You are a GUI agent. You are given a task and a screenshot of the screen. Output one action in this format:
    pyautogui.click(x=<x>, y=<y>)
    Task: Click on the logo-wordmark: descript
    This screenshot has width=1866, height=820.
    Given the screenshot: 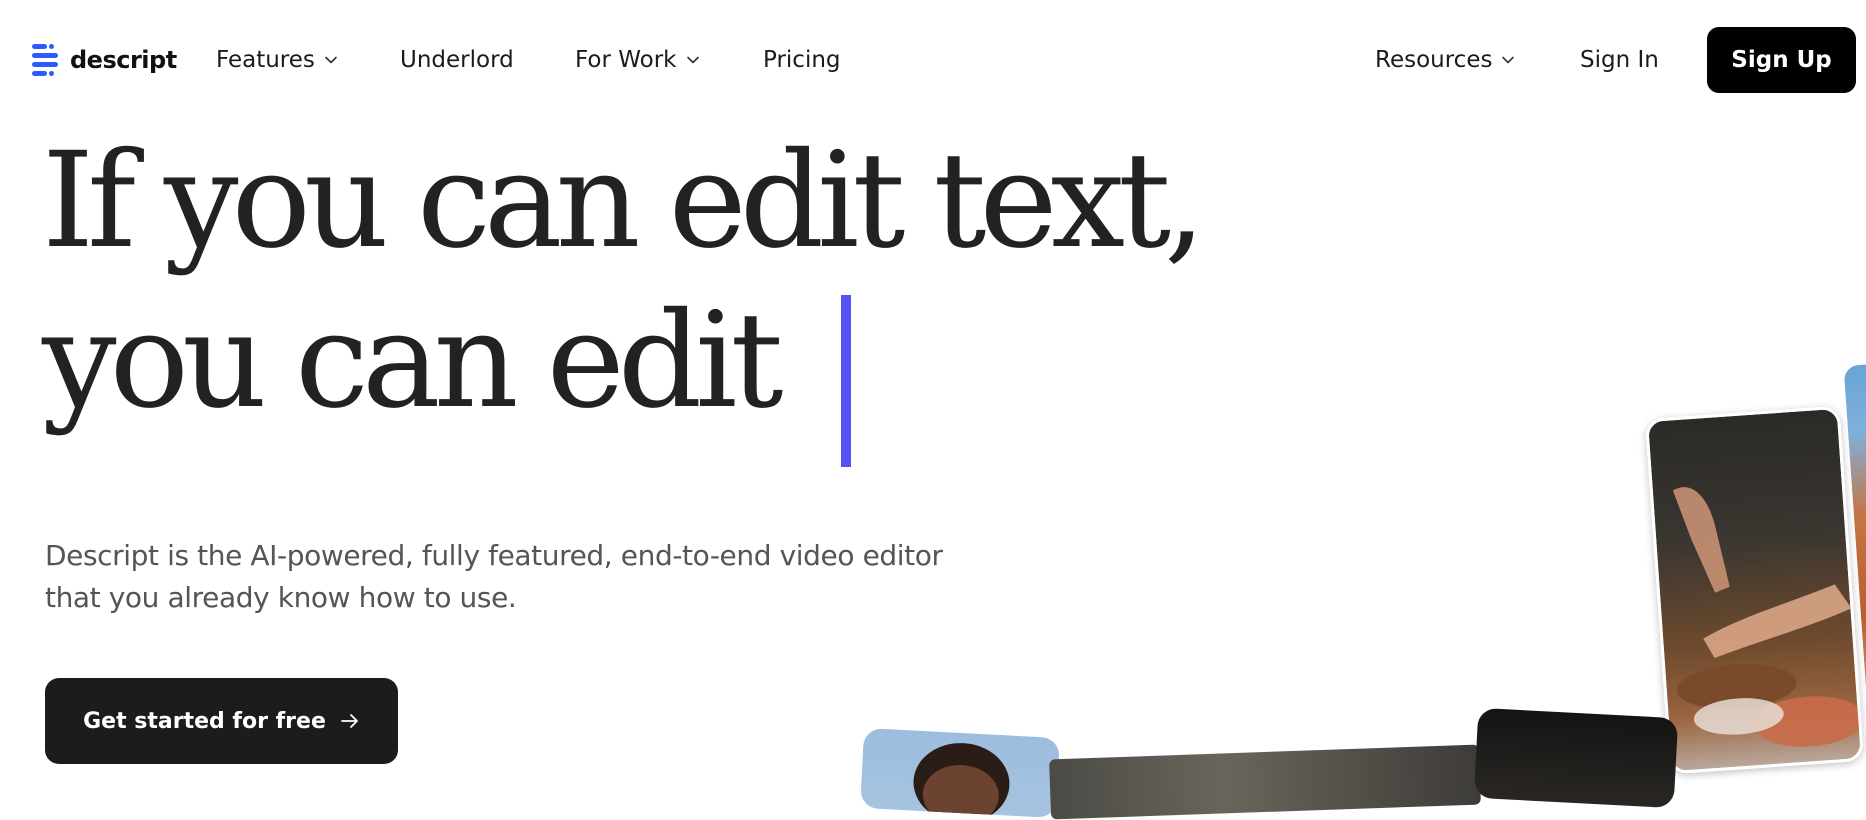 What is the action you would take?
    pyautogui.click(x=123, y=60)
    